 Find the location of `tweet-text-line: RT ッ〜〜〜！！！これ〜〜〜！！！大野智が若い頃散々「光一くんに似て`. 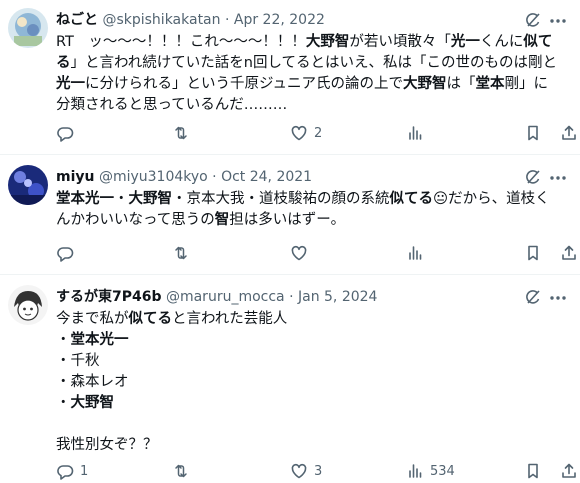

tweet-text-line: RT ッ〜〜〜！！！これ〜〜〜！！！大野智が若い頃散々「光一くんに似て is located at coordinates (311, 42).